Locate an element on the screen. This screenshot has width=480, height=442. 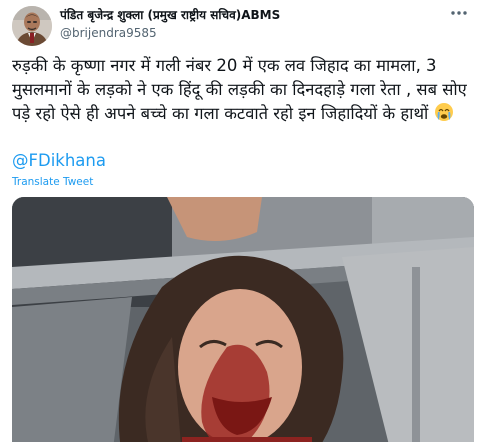
more-horizontal-icon is located at coordinates (459, 15).